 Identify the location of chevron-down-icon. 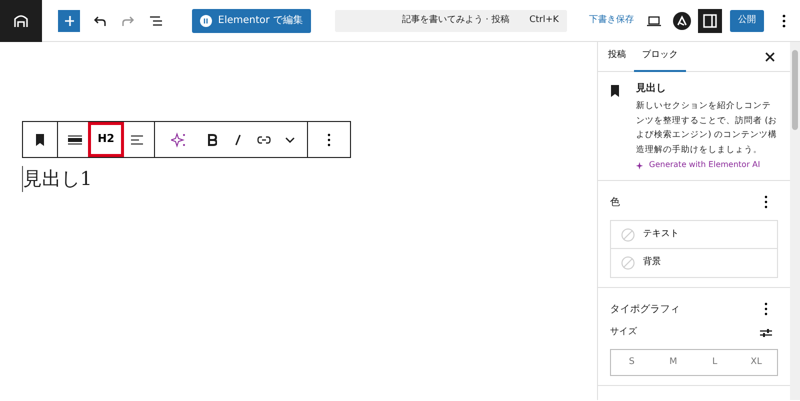
(290, 139).